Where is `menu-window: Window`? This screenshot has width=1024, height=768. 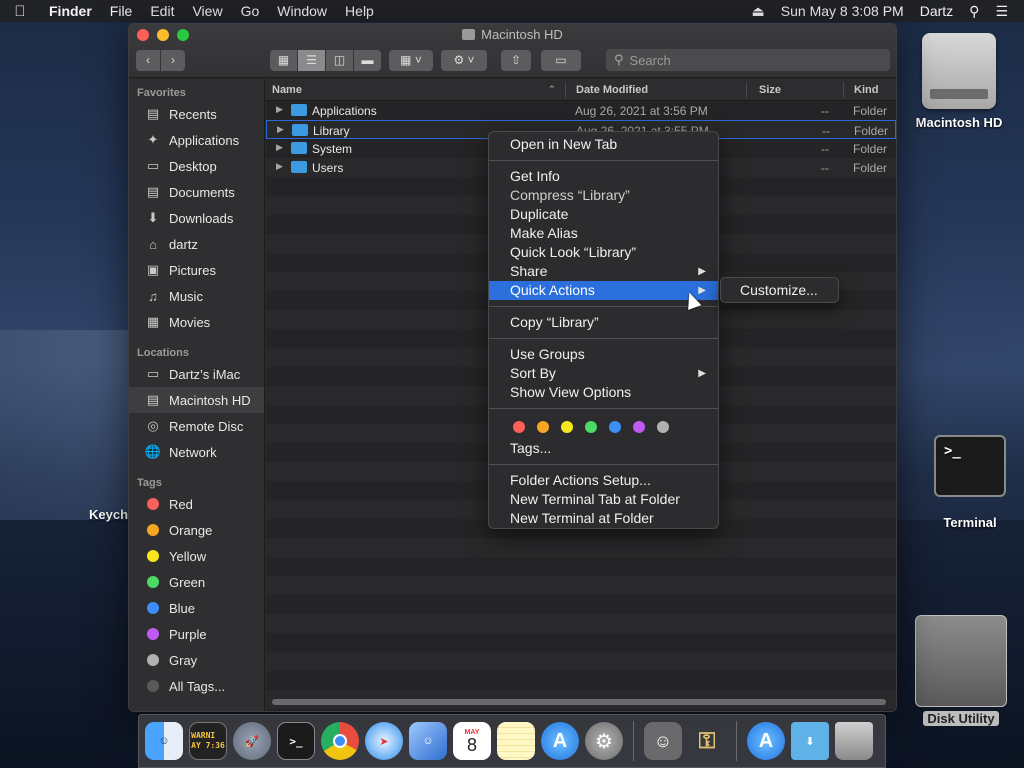 menu-window: Window is located at coordinates (302, 11).